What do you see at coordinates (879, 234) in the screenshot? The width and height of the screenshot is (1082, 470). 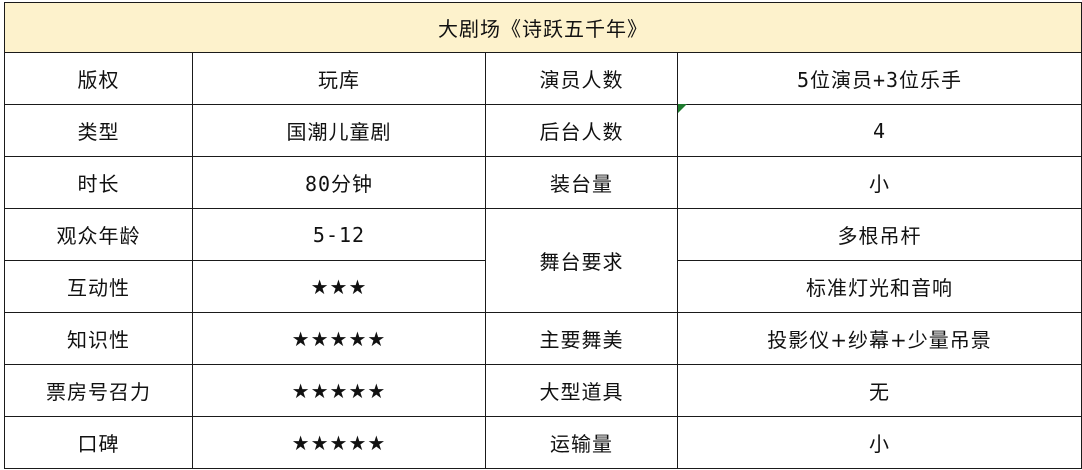 I see `value-cell: 多根吊杆` at bounding box center [879, 234].